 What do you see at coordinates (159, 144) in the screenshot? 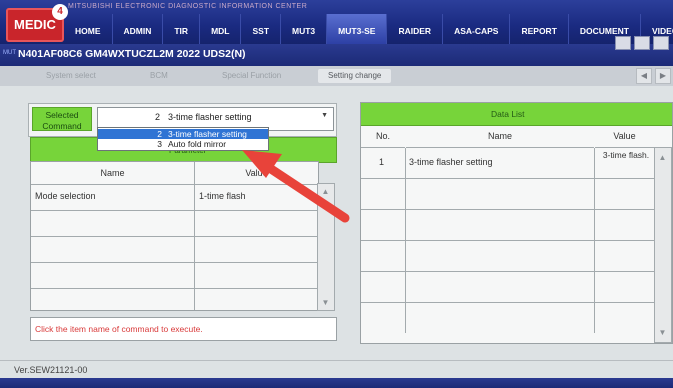
I see `option-num: 3` at bounding box center [159, 144].